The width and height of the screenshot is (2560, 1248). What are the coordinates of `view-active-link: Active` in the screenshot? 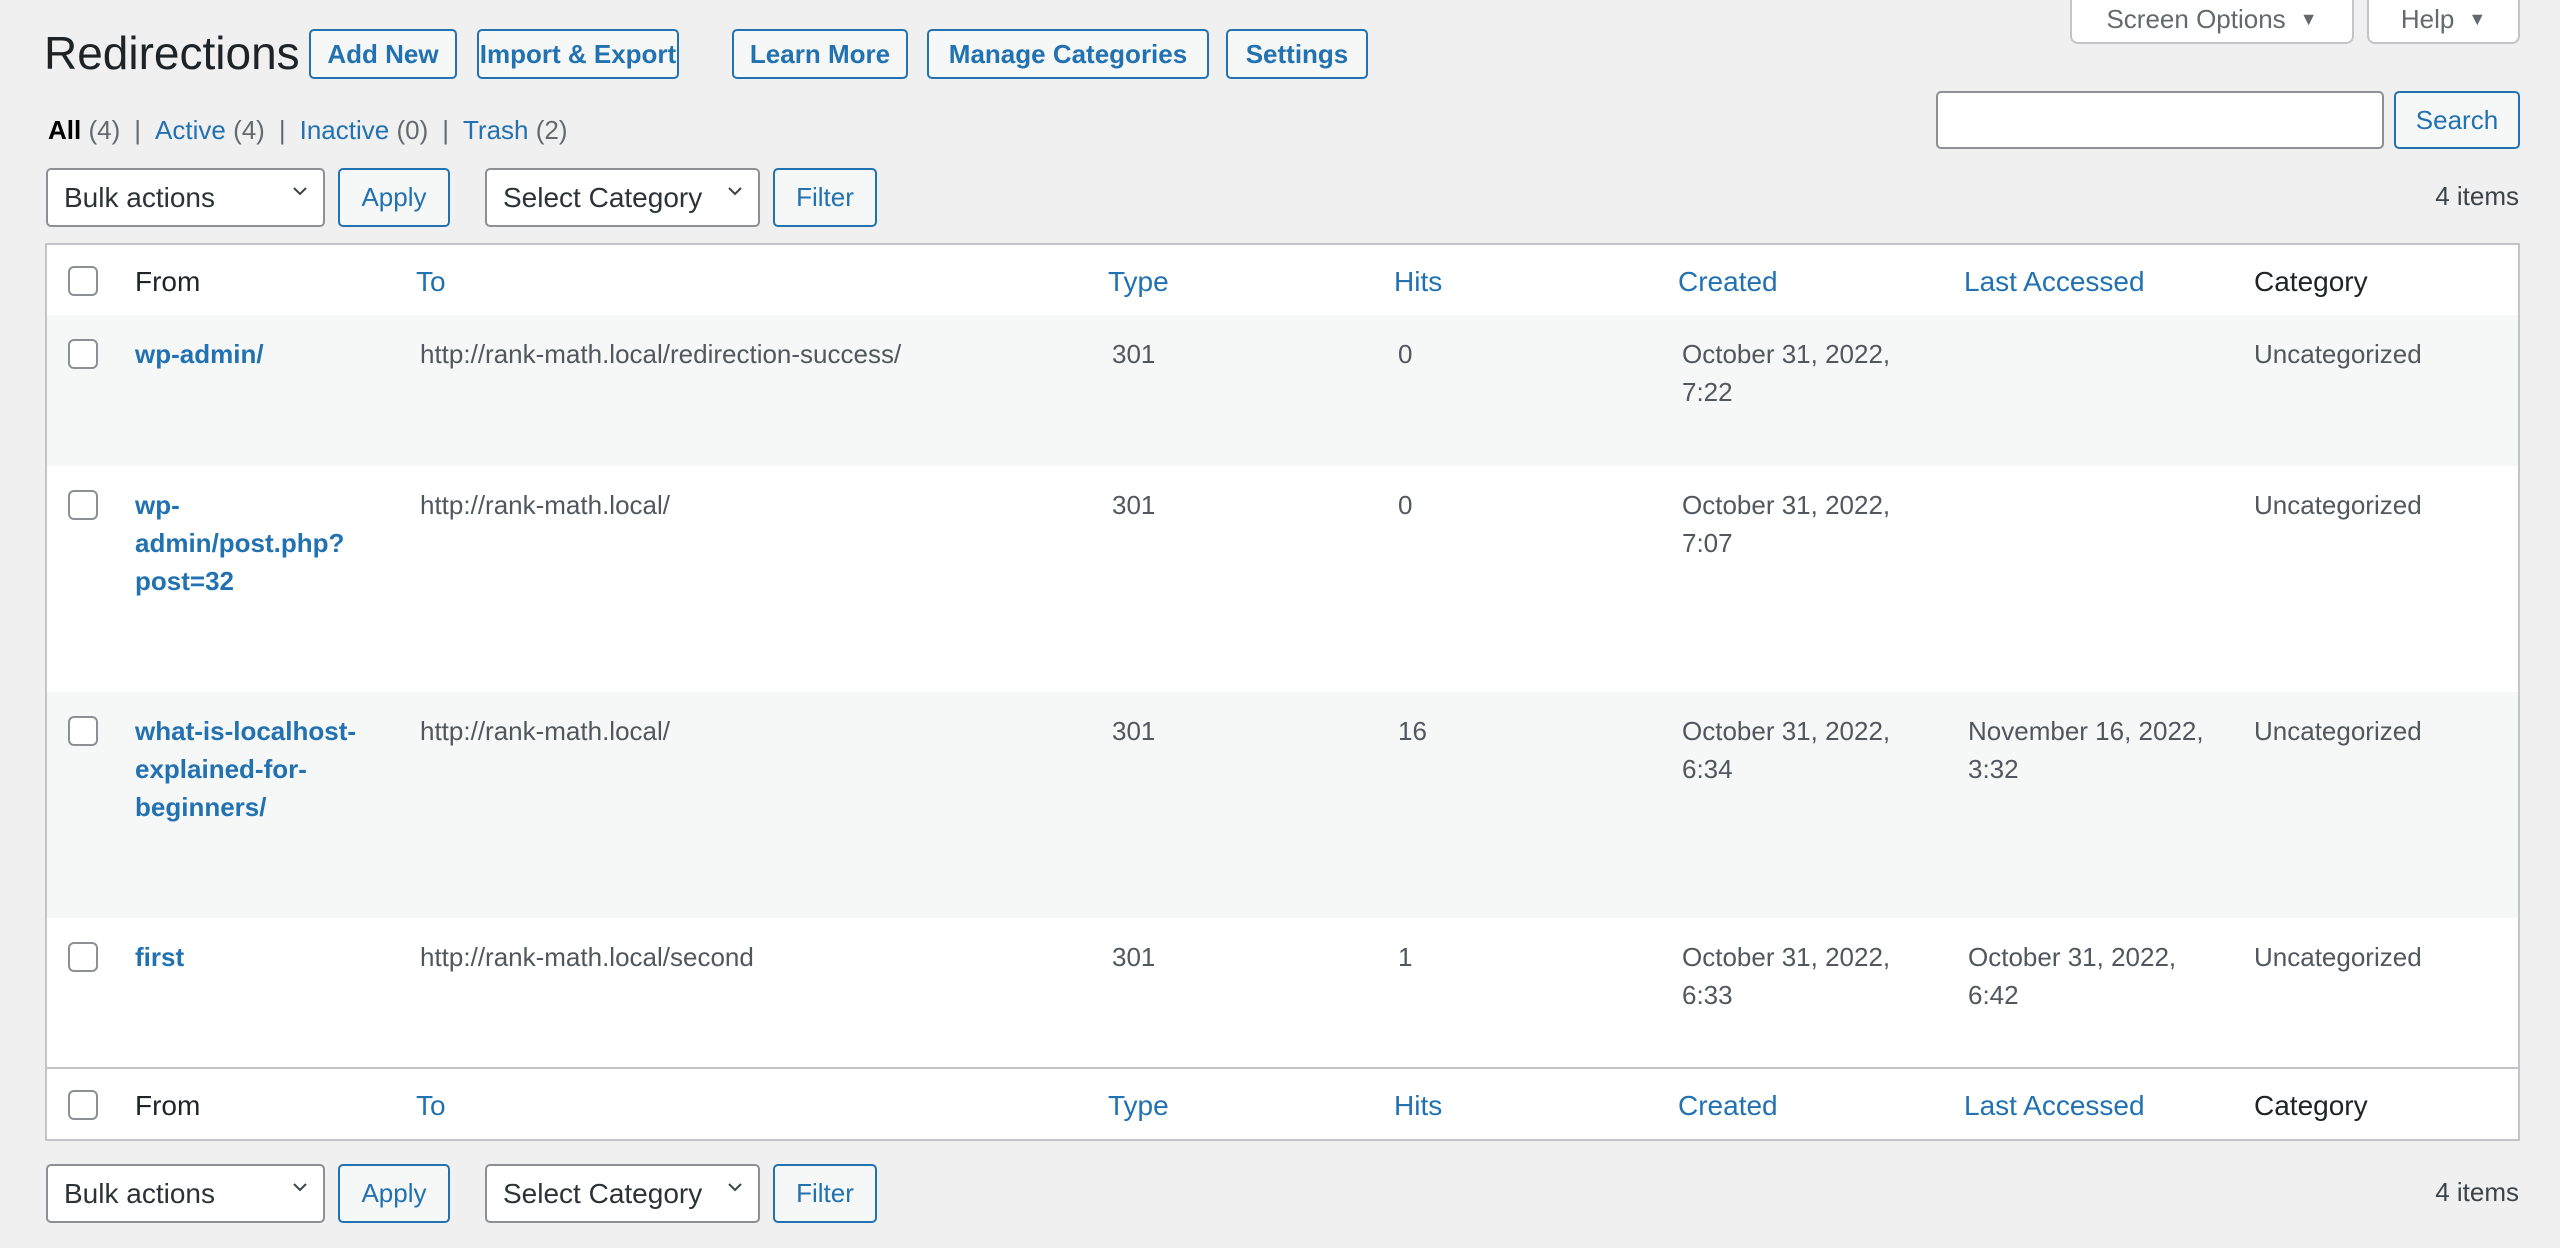 It's located at (190, 130).